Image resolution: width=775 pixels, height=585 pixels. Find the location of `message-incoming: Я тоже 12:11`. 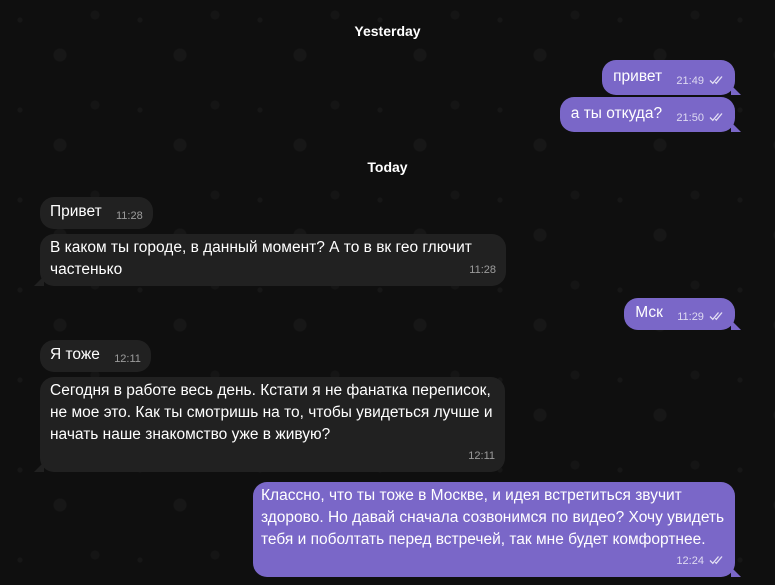

message-incoming: Я тоже 12:11 is located at coordinates (95, 356).